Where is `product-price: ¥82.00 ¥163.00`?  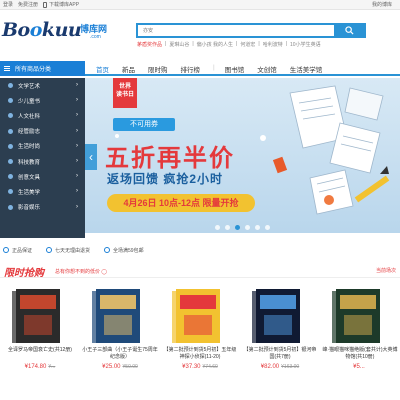
product-price: ¥82.00 ¥163.00 is located at coordinates (280, 367).